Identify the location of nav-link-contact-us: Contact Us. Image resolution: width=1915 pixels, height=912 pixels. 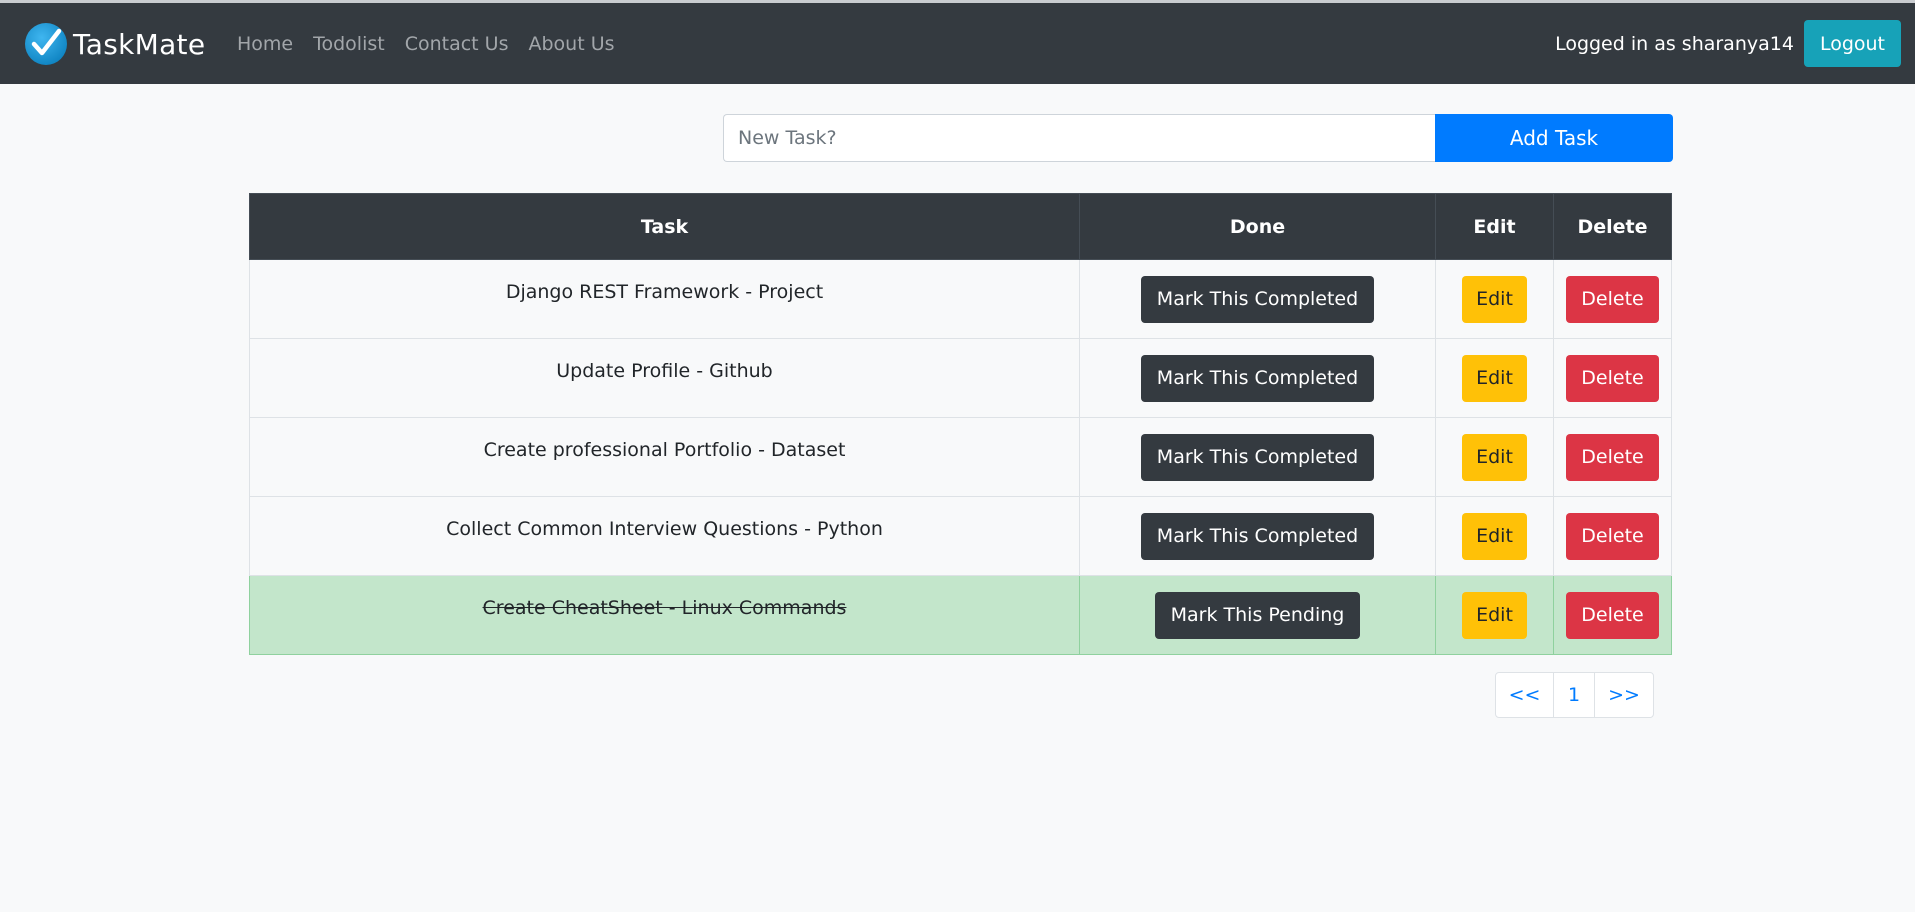
(457, 44).